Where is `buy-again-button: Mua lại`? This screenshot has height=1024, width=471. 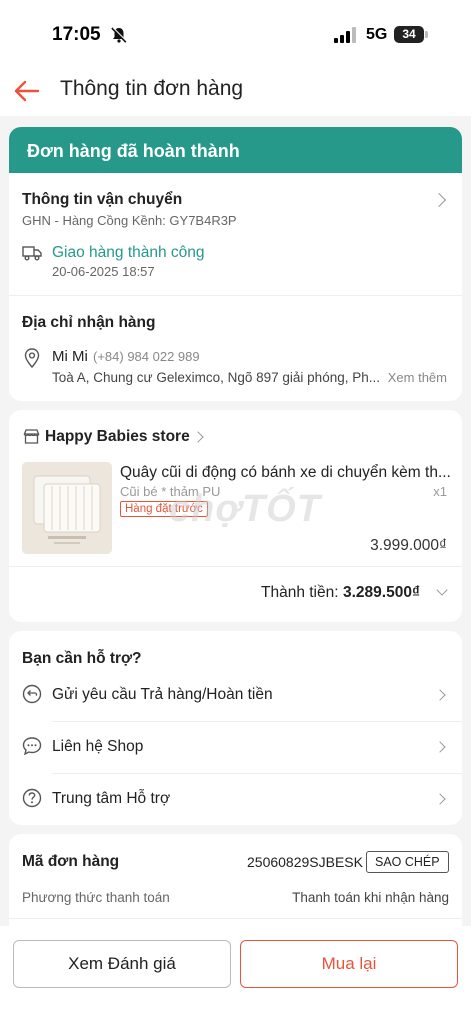
buy-again-button: Mua lại is located at coordinates (349, 964).